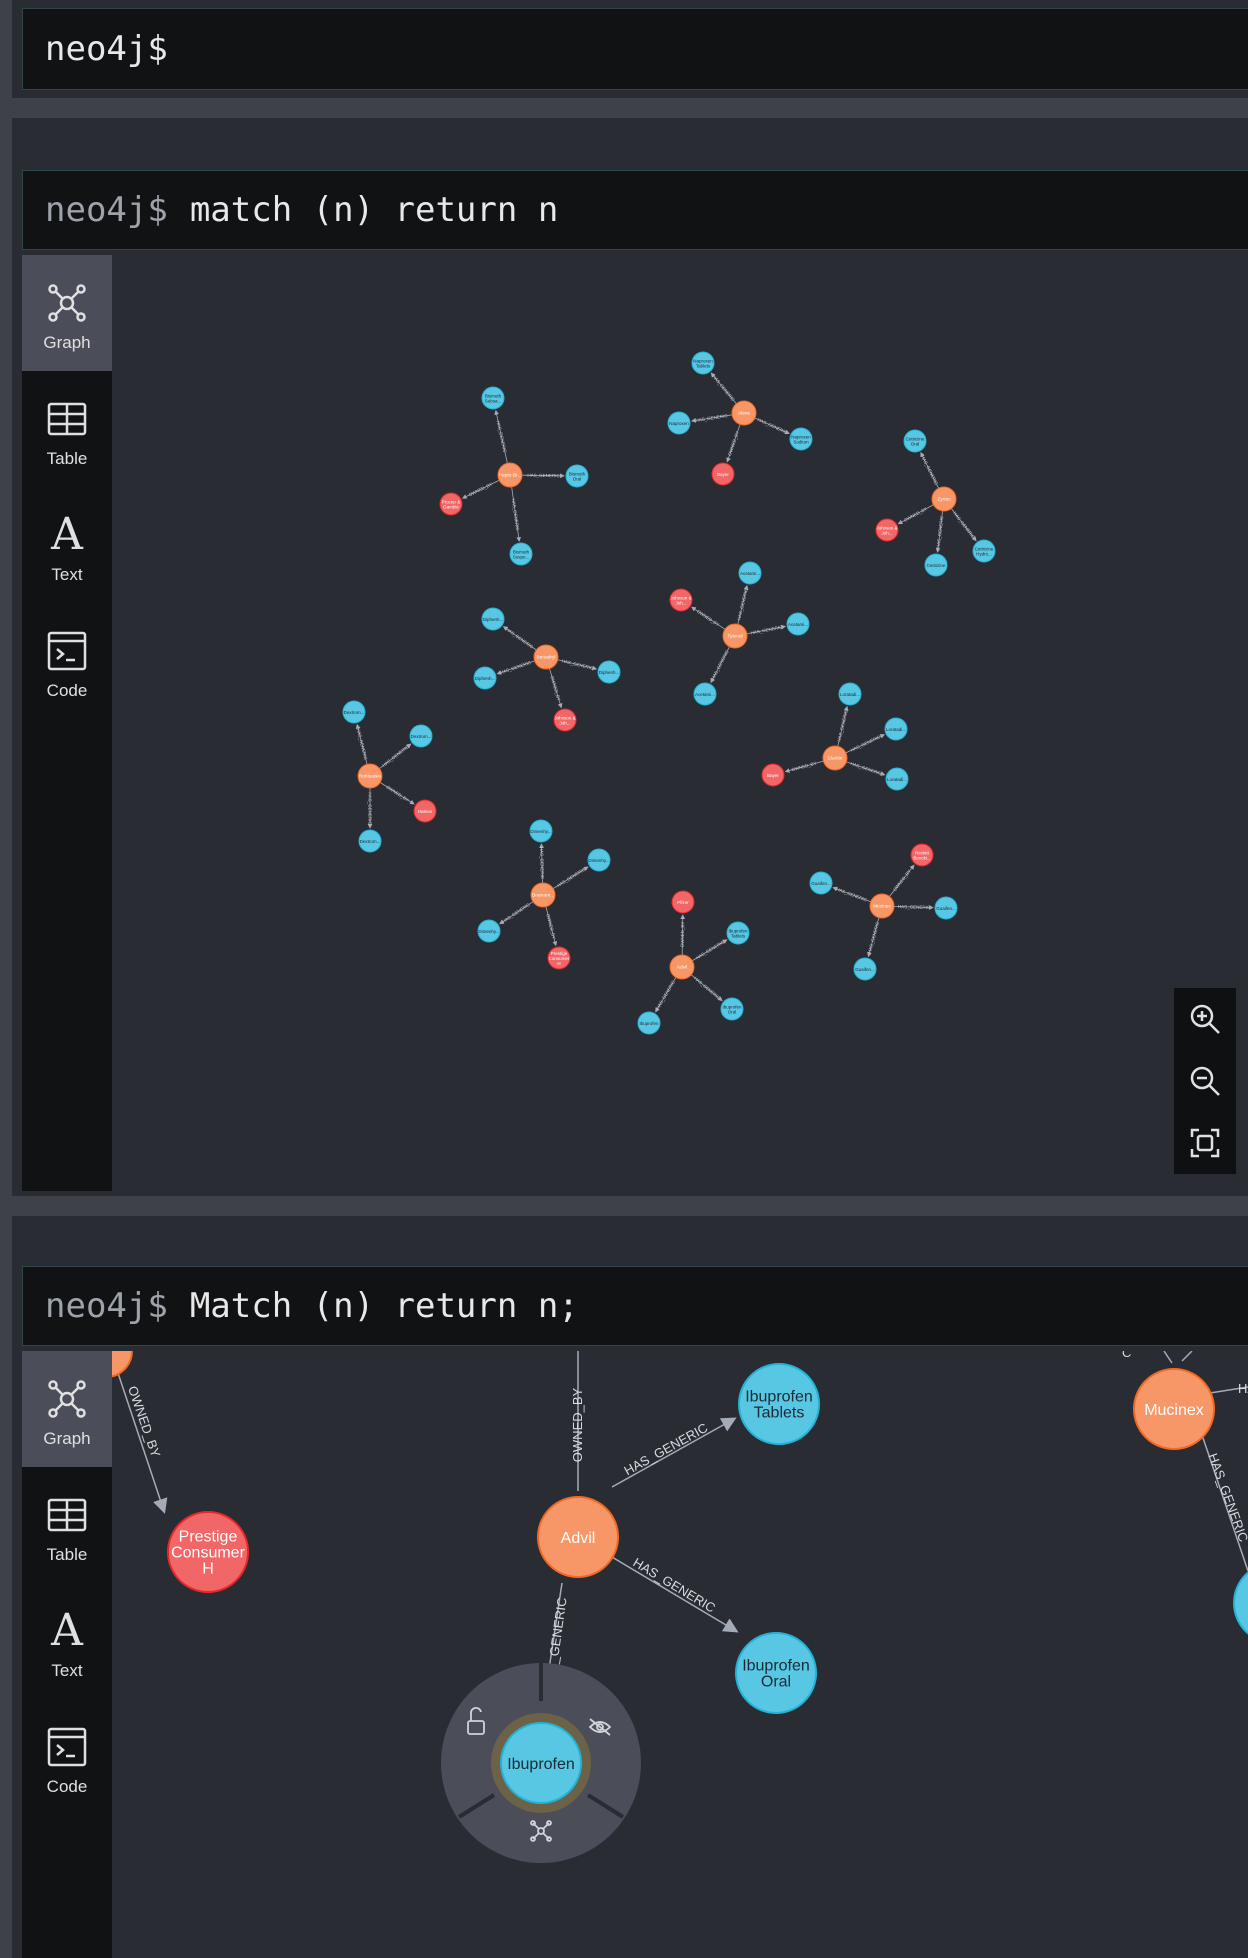  Describe the element at coordinates (67, 1438) in the screenshot. I see `nav-graph-label: Graph` at that location.